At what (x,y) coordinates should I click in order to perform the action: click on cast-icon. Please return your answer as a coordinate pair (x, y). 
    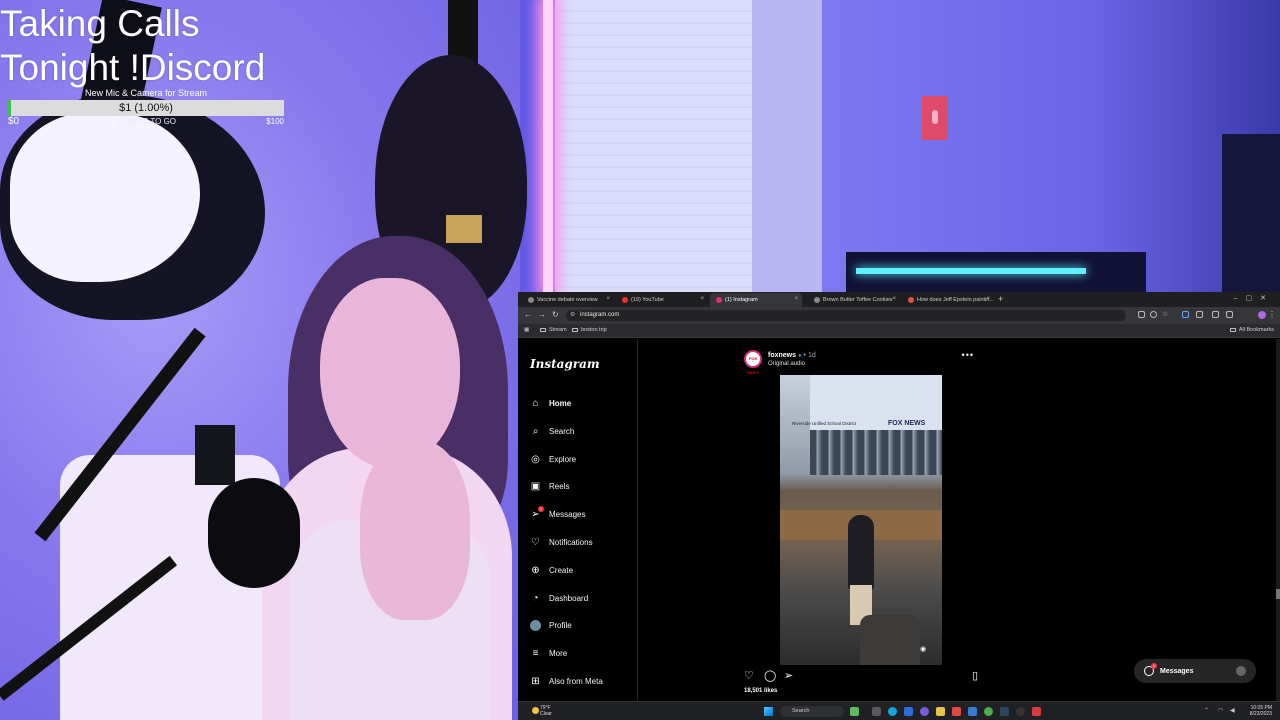
    Looking at the image, I should click on (1141, 314).